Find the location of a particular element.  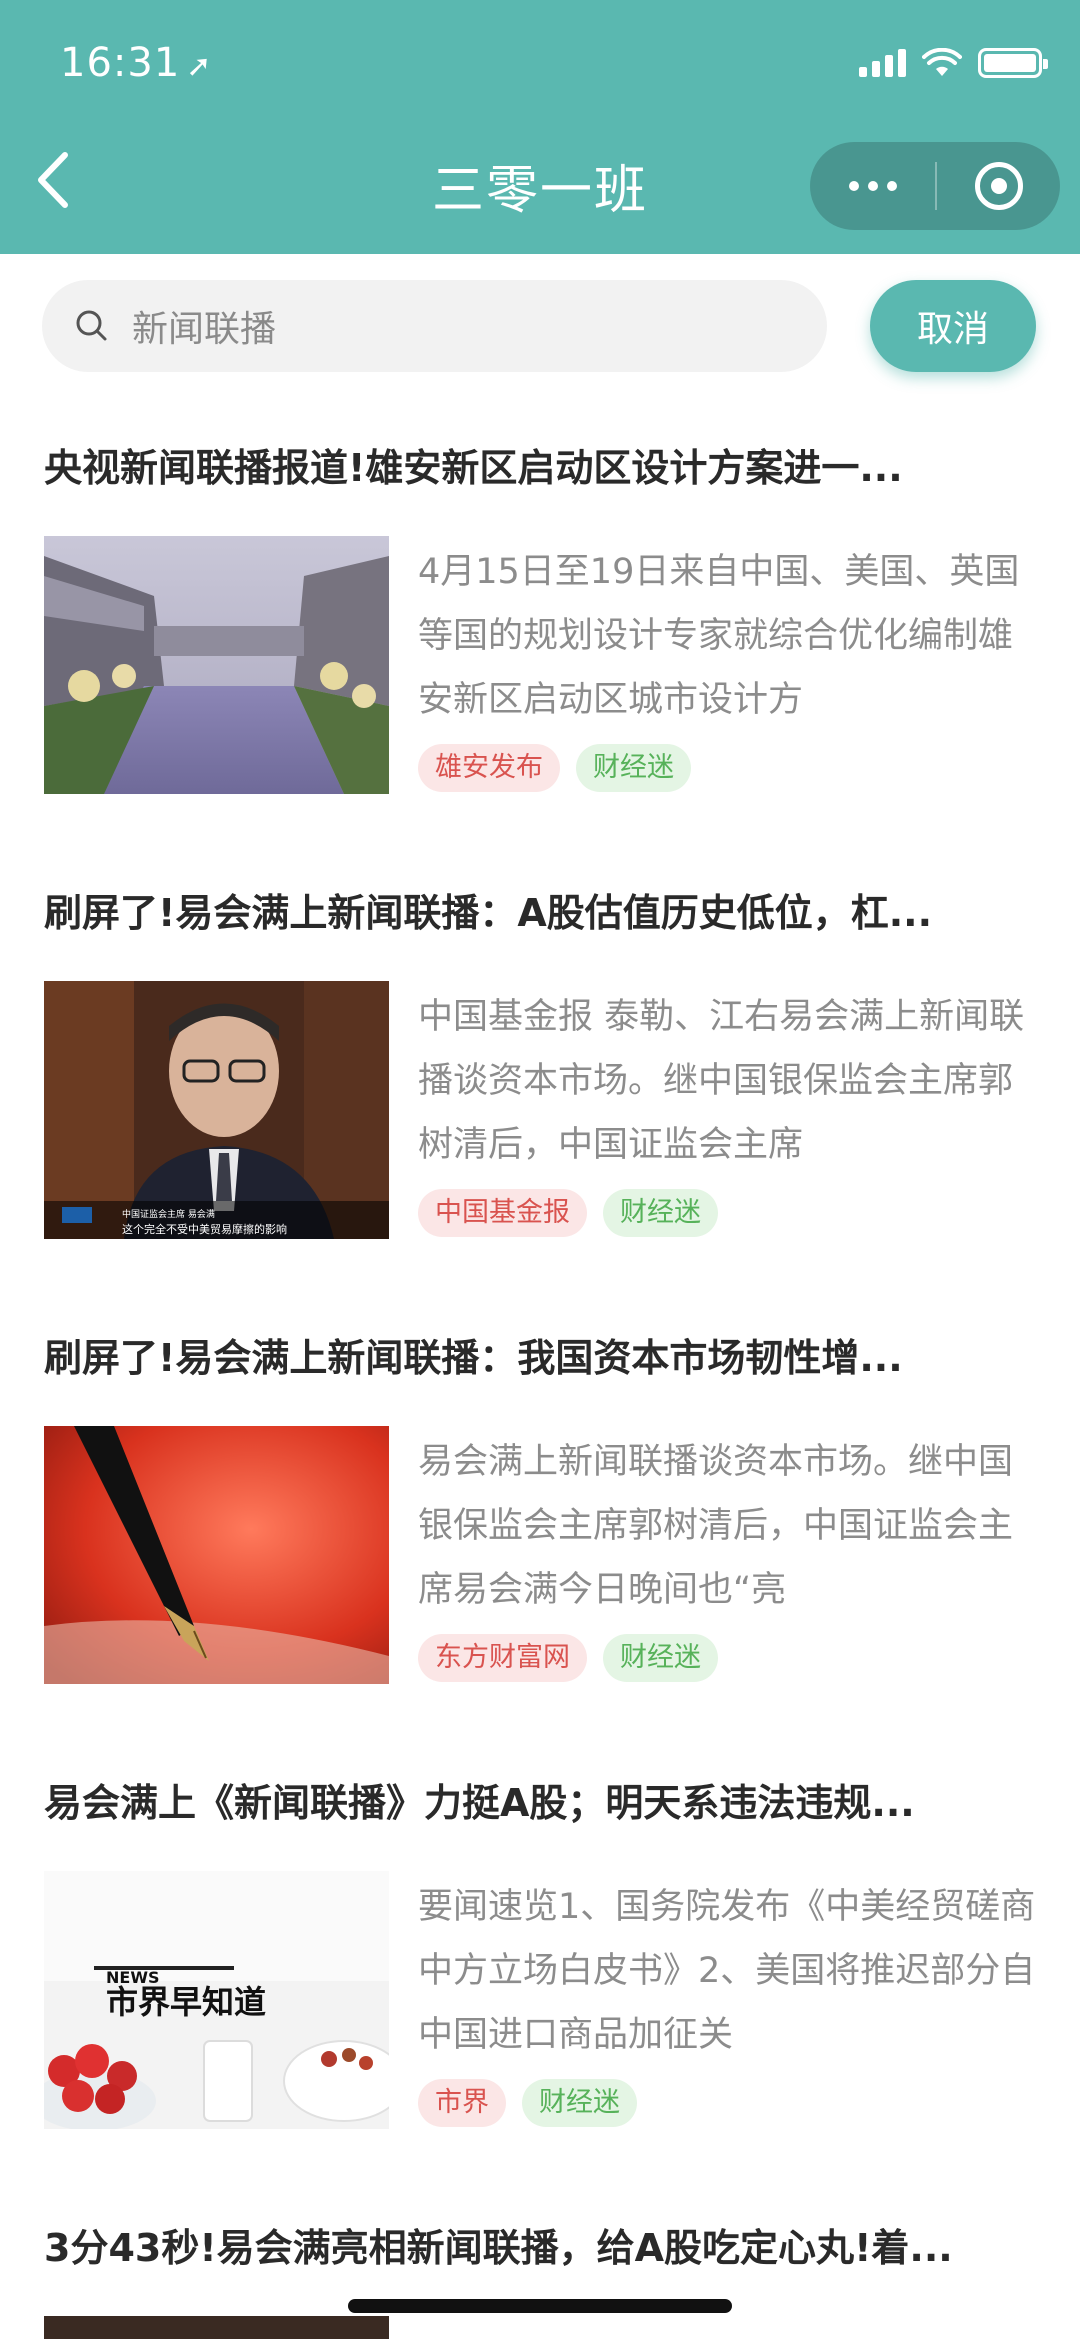

more-dots-icon is located at coordinates (853, 186).